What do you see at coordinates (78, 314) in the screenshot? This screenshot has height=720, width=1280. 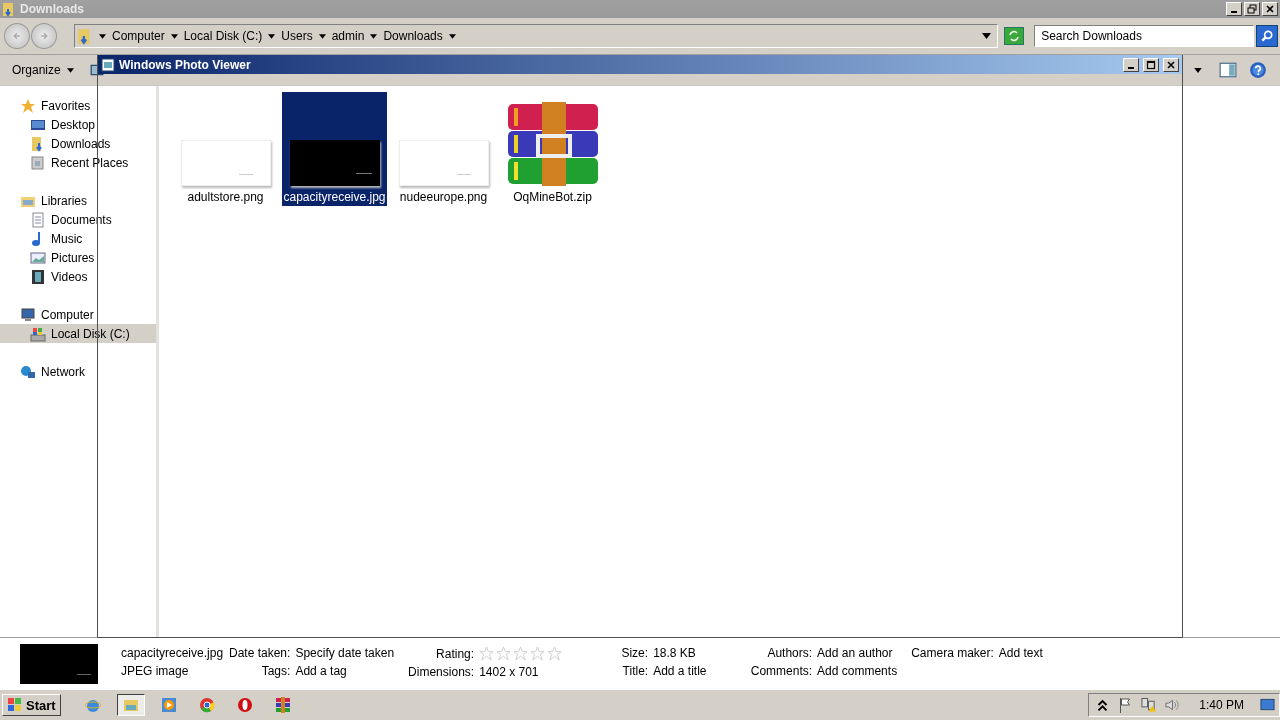 I see `sidebar-item: Computer` at bounding box center [78, 314].